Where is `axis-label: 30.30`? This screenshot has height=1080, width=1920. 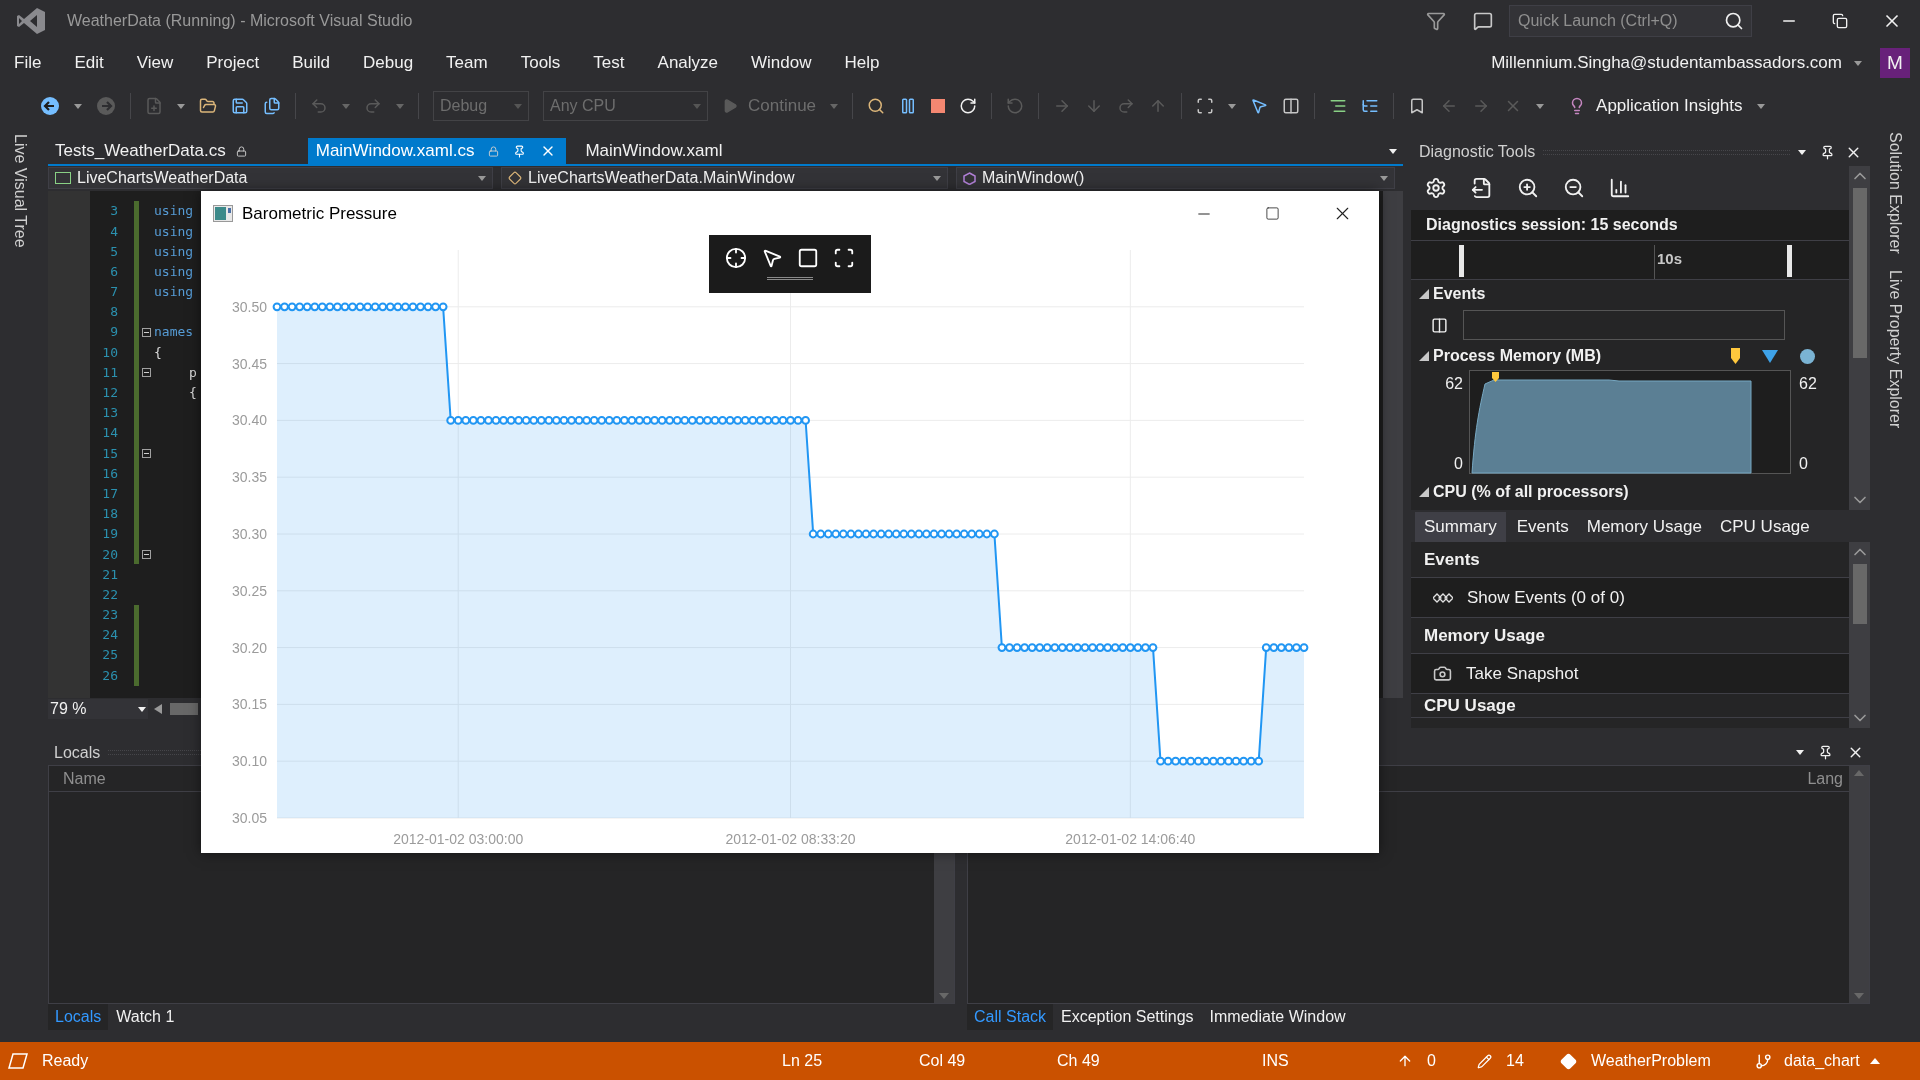 axis-label: 30.30 is located at coordinates (249, 534).